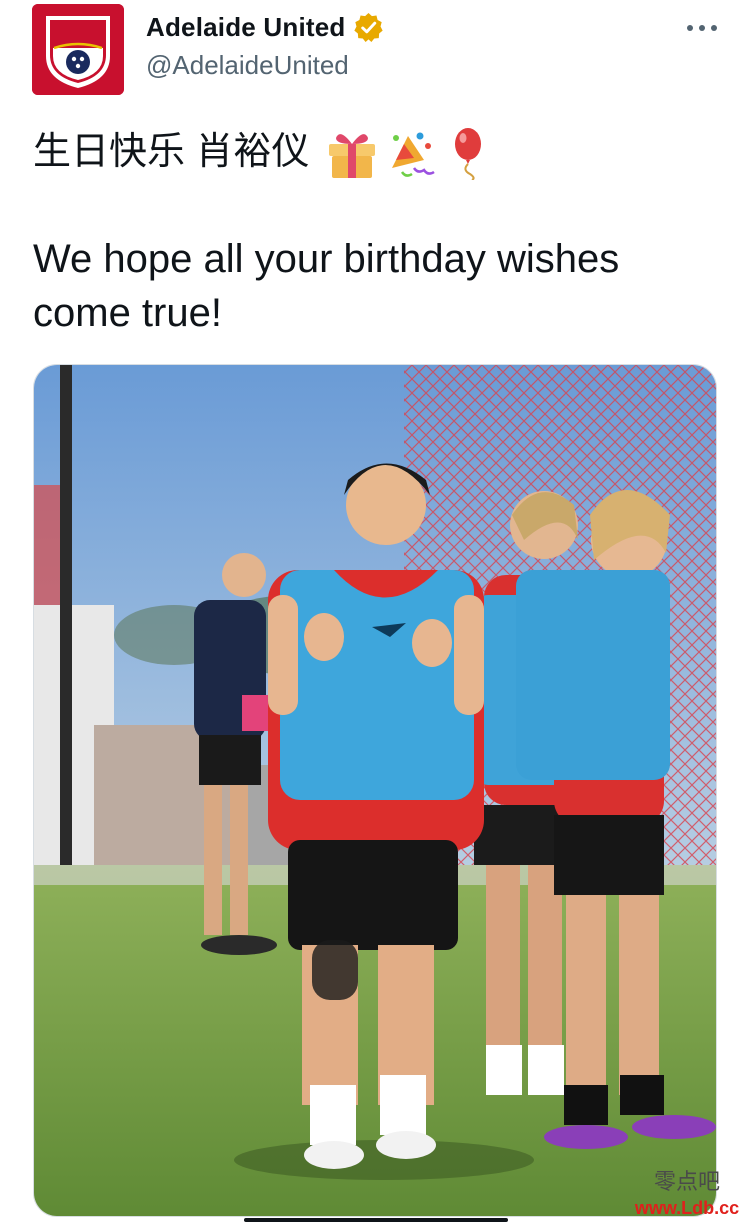 Image resolution: width=750 pixels, height=1222 pixels. I want to click on watermark-url: www.Ldb.cc, so click(687, 1208).